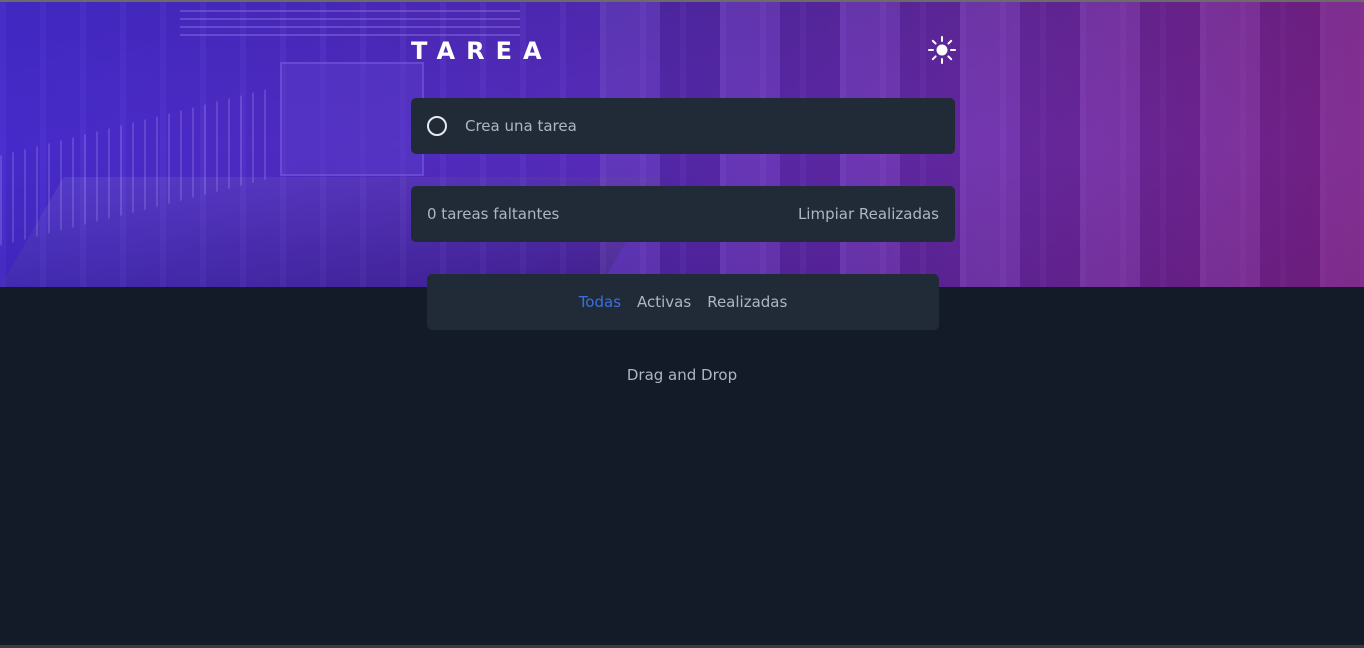  I want to click on theme-toggle-button, so click(942, 50).